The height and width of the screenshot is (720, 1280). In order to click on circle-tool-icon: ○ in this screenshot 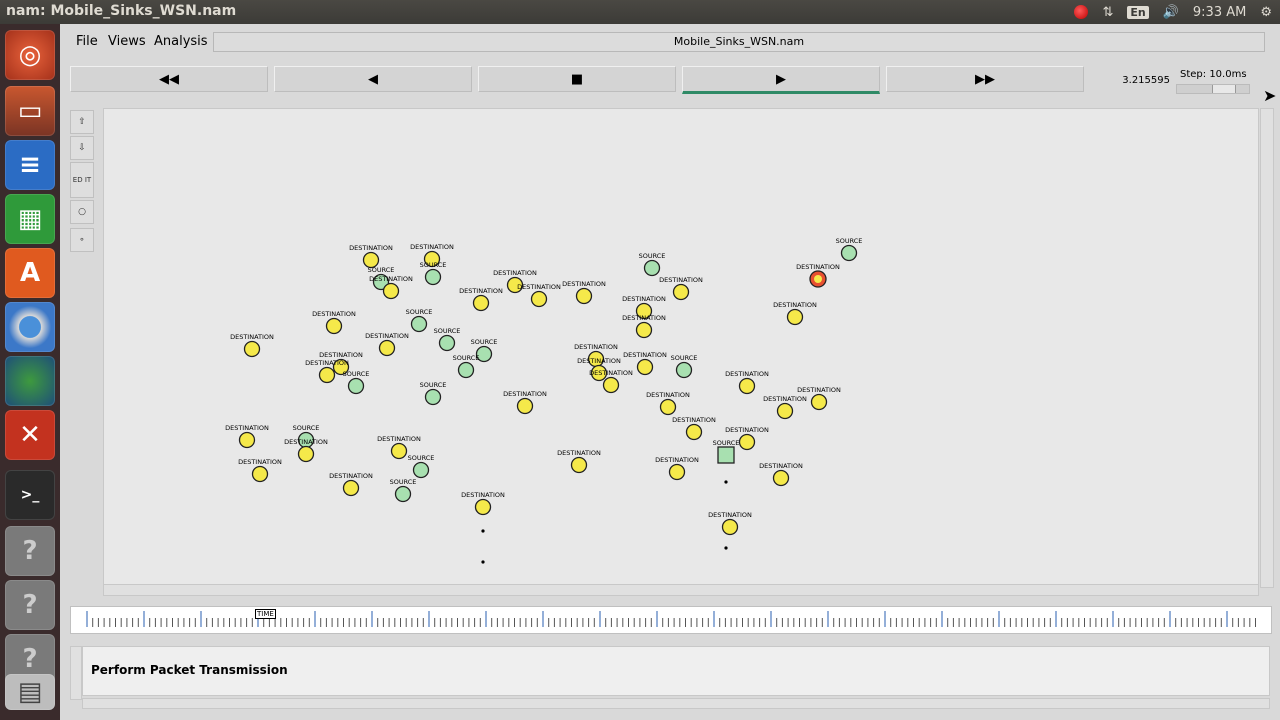, I will do `click(82, 212)`.